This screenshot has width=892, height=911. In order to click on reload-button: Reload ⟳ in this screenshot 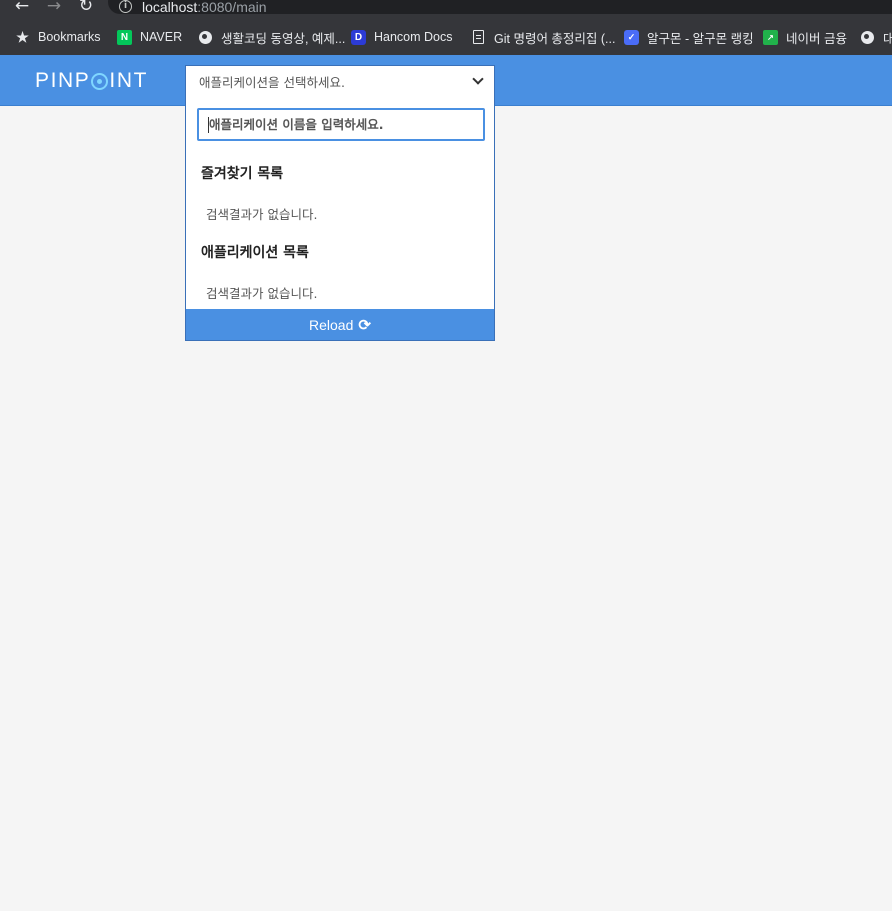, I will do `click(340, 324)`.